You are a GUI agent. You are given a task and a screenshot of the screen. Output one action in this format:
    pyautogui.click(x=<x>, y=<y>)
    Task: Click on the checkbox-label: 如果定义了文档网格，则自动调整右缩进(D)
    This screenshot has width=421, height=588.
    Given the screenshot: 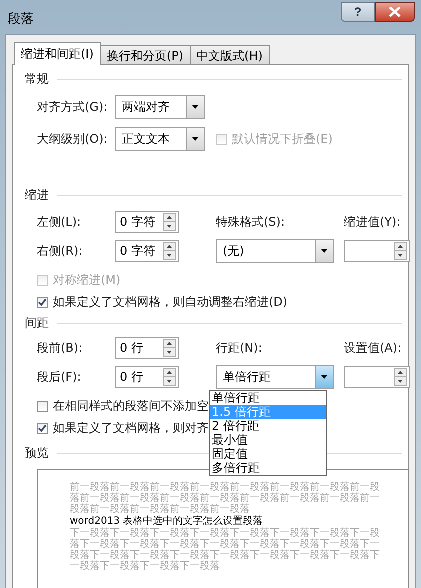 What is the action you would take?
    pyautogui.click(x=170, y=302)
    